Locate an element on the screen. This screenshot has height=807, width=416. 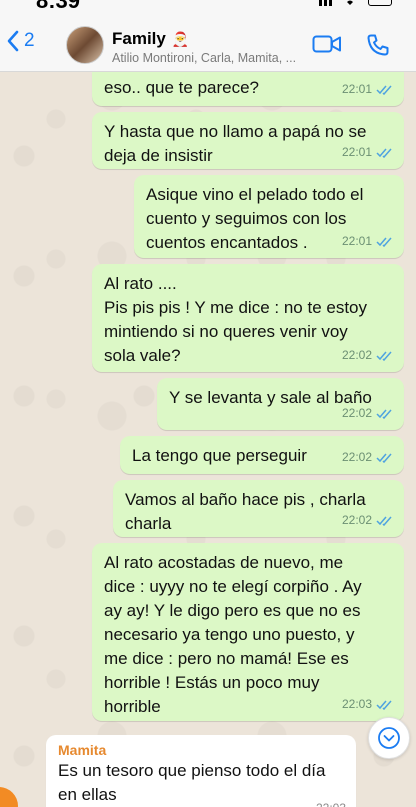
santa-emoji: 🎅 is located at coordinates (180, 38).